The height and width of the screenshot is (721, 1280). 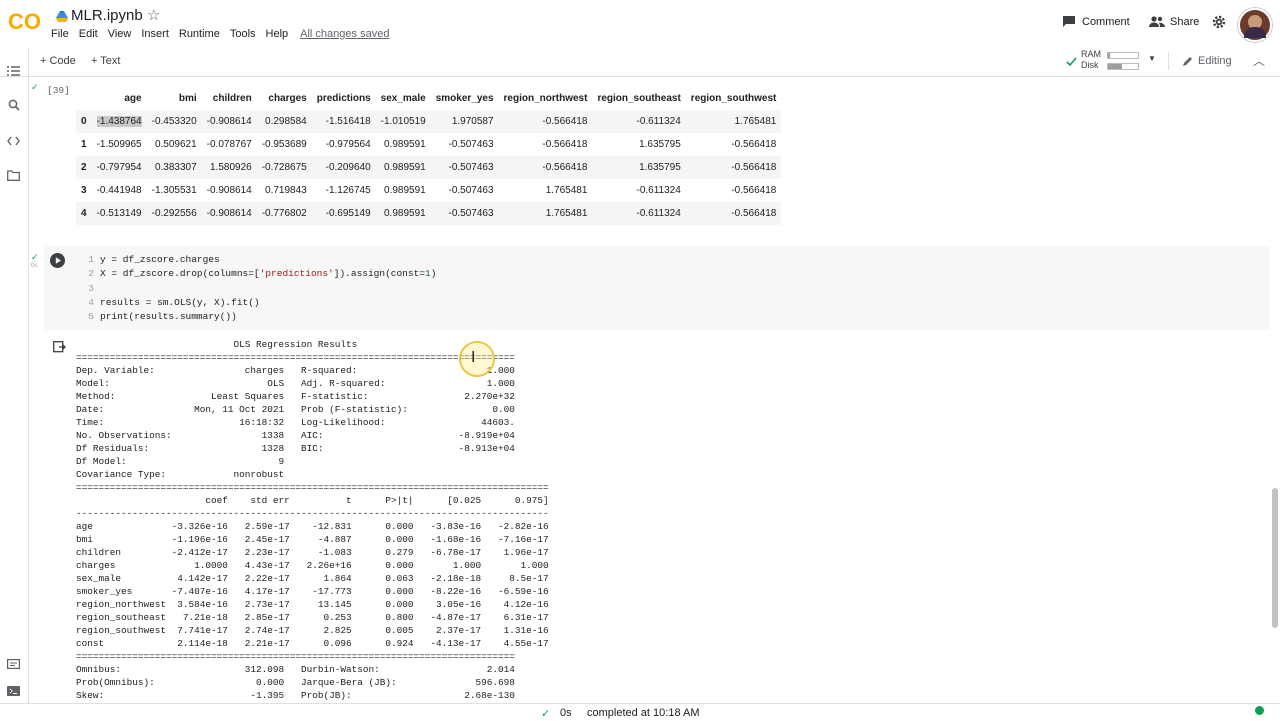 What do you see at coordinates (199, 34) in the screenshot?
I see `menu-runtime: Runtime` at bounding box center [199, 34].